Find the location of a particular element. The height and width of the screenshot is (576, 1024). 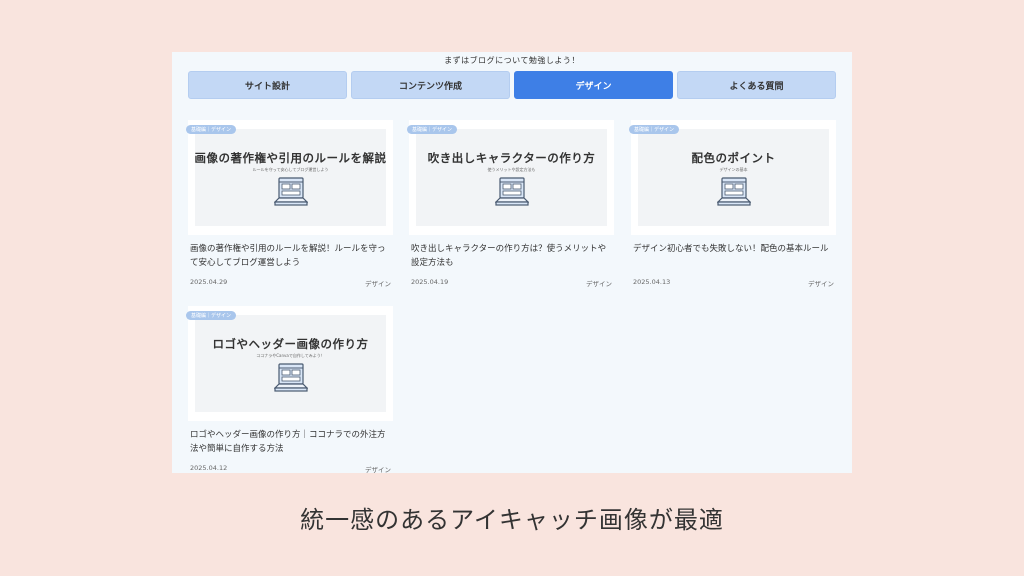

article-date: 2025.04.12 is located at coordinates (209, 468).